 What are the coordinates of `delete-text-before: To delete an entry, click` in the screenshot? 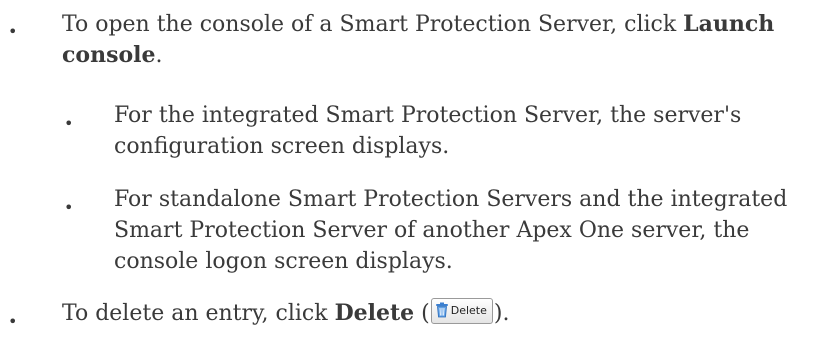 It's located at (198, 313).